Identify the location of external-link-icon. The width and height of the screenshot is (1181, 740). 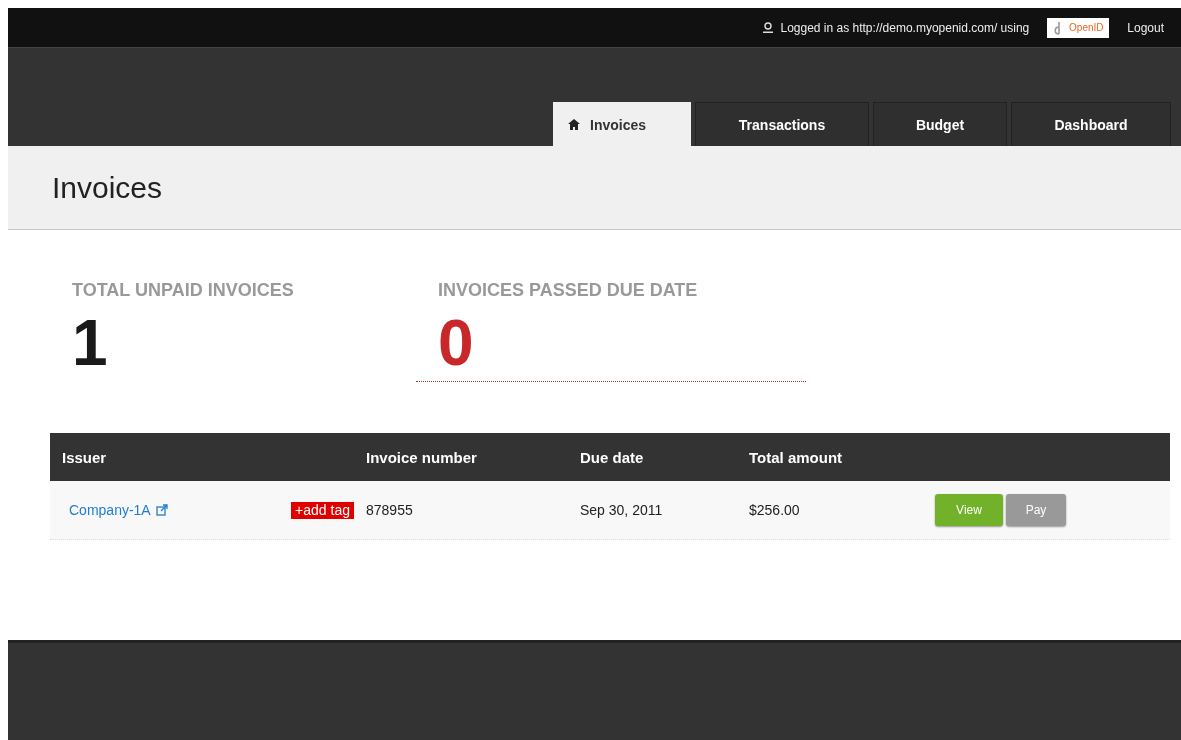
(161, 510).